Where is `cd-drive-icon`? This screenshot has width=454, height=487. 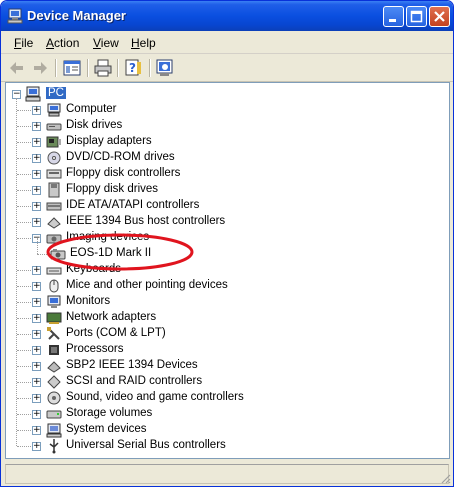
cd-drive-icon is located at coordinates (54, 158).